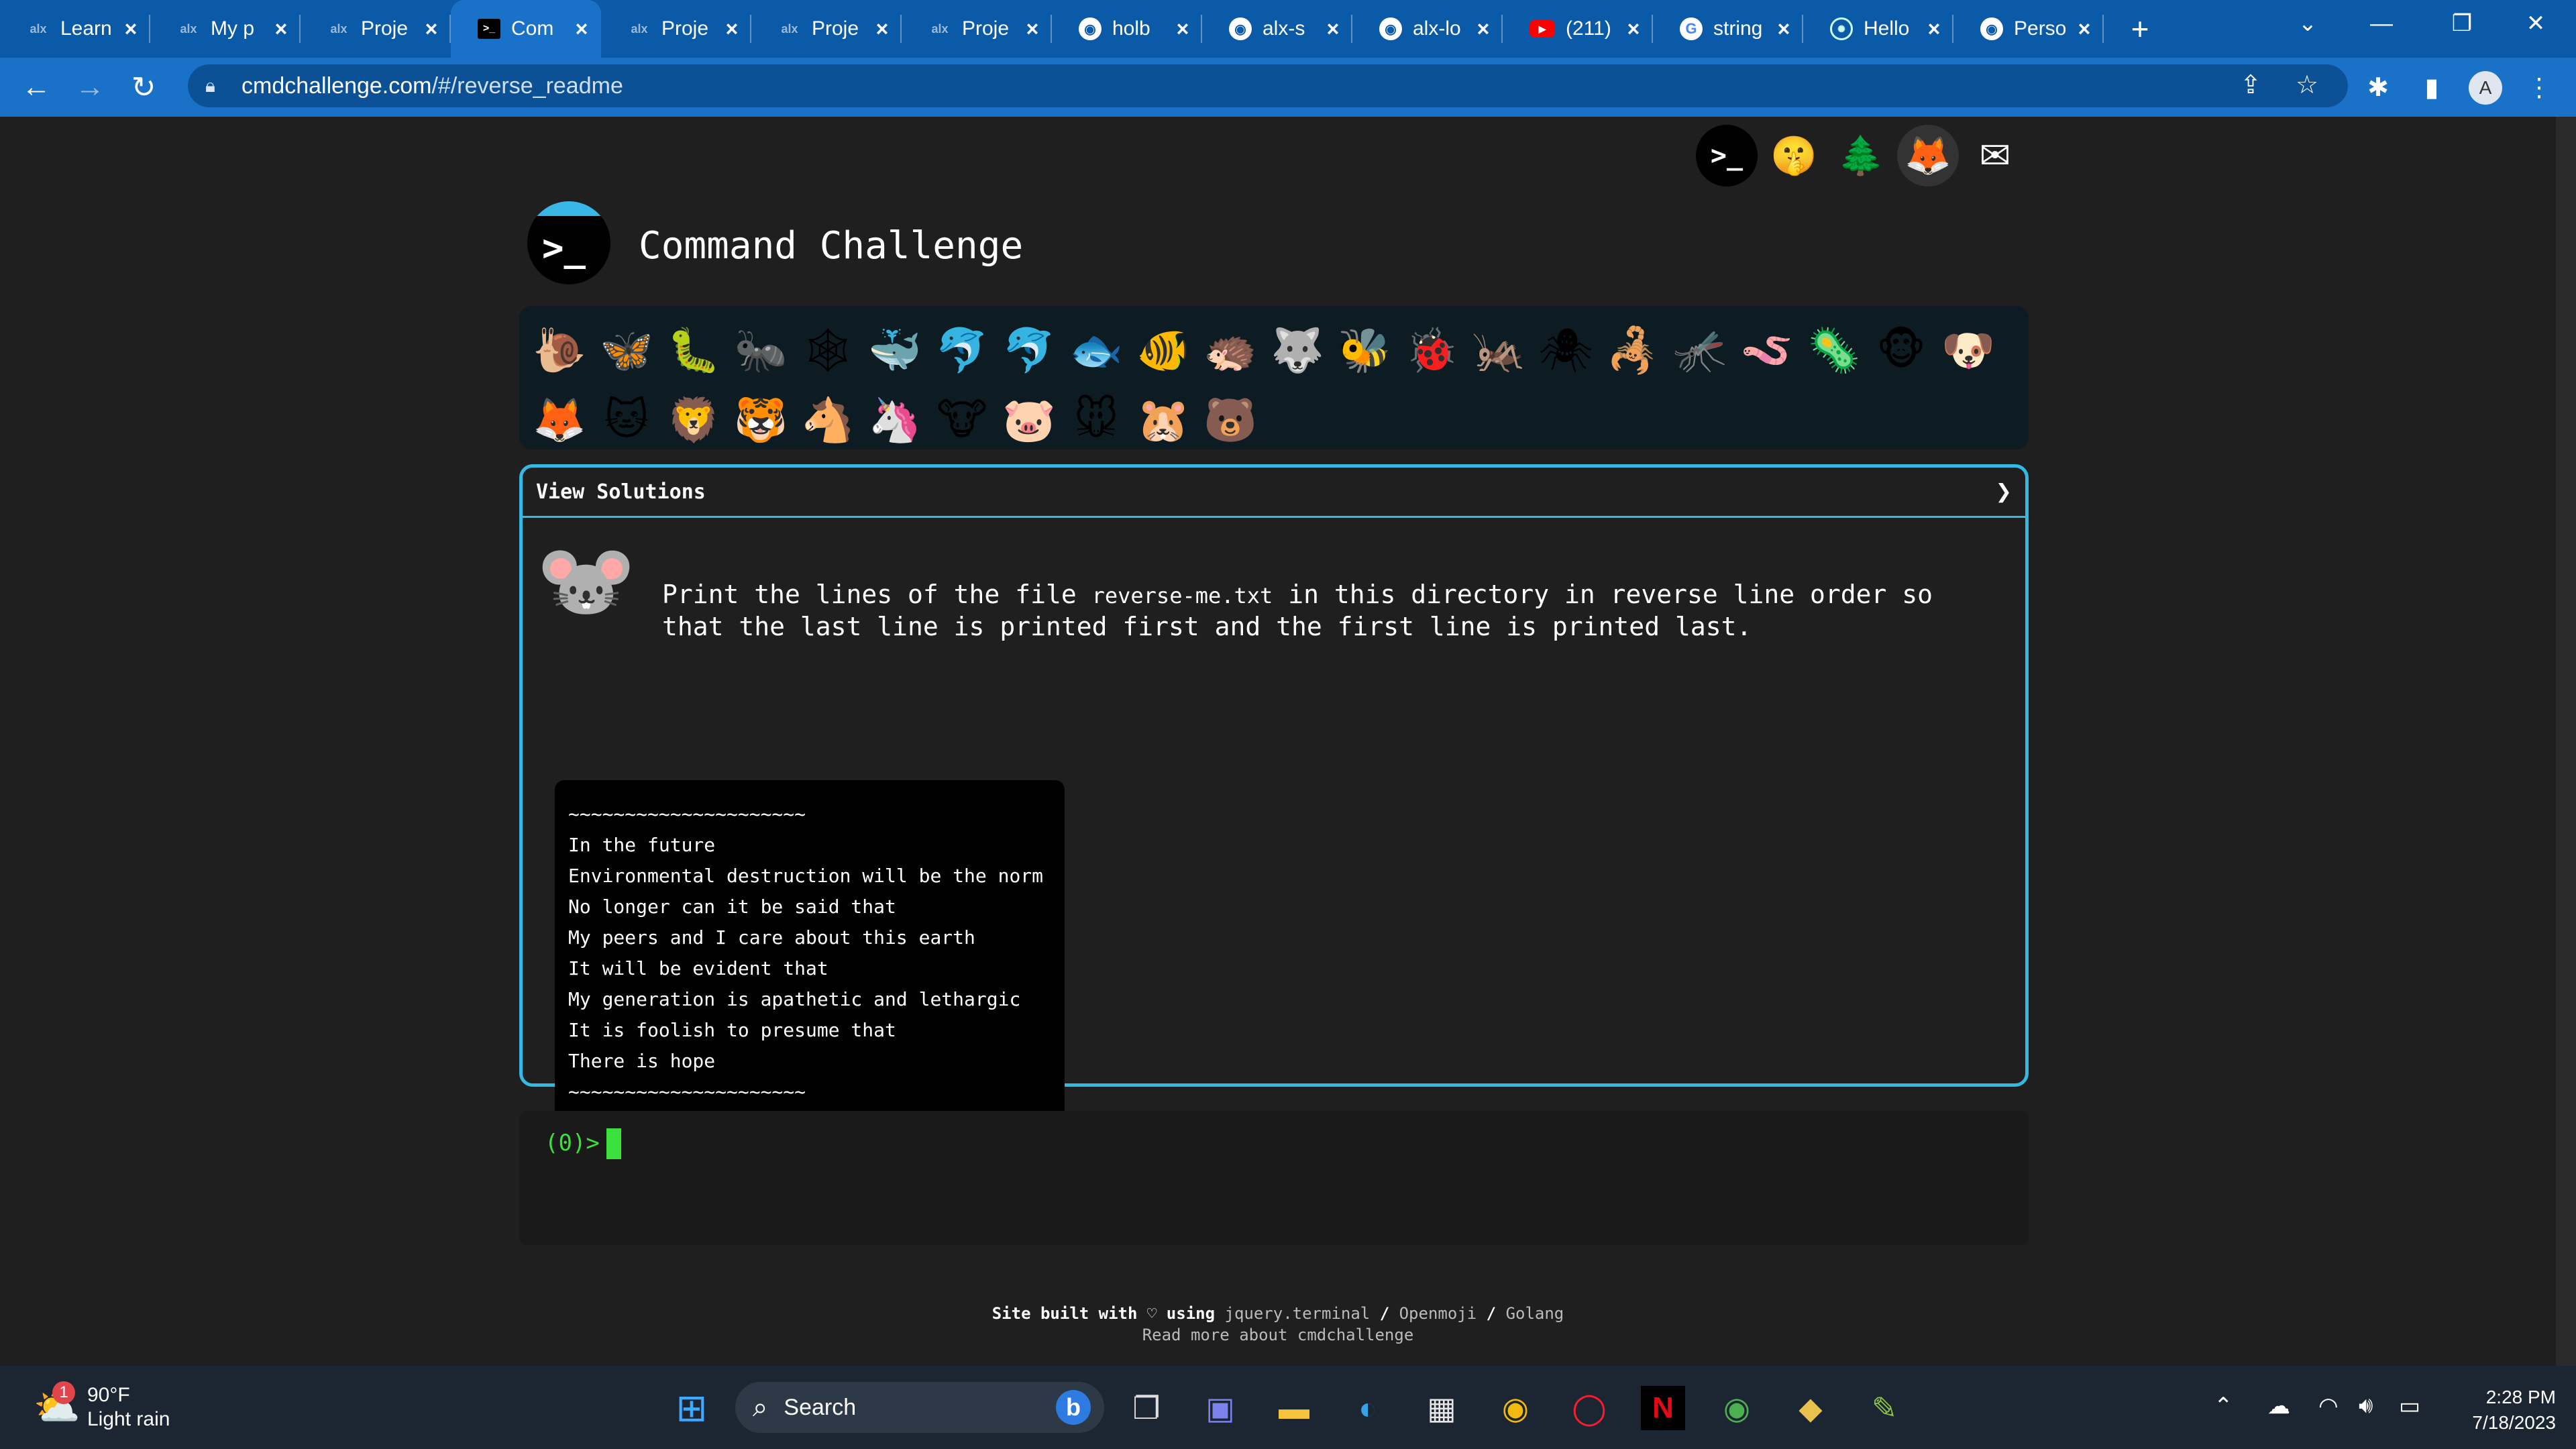 The image size is (2576, 1449). I want to click on view-solutions-header: View Solutions ❯, so click(1274, 493).